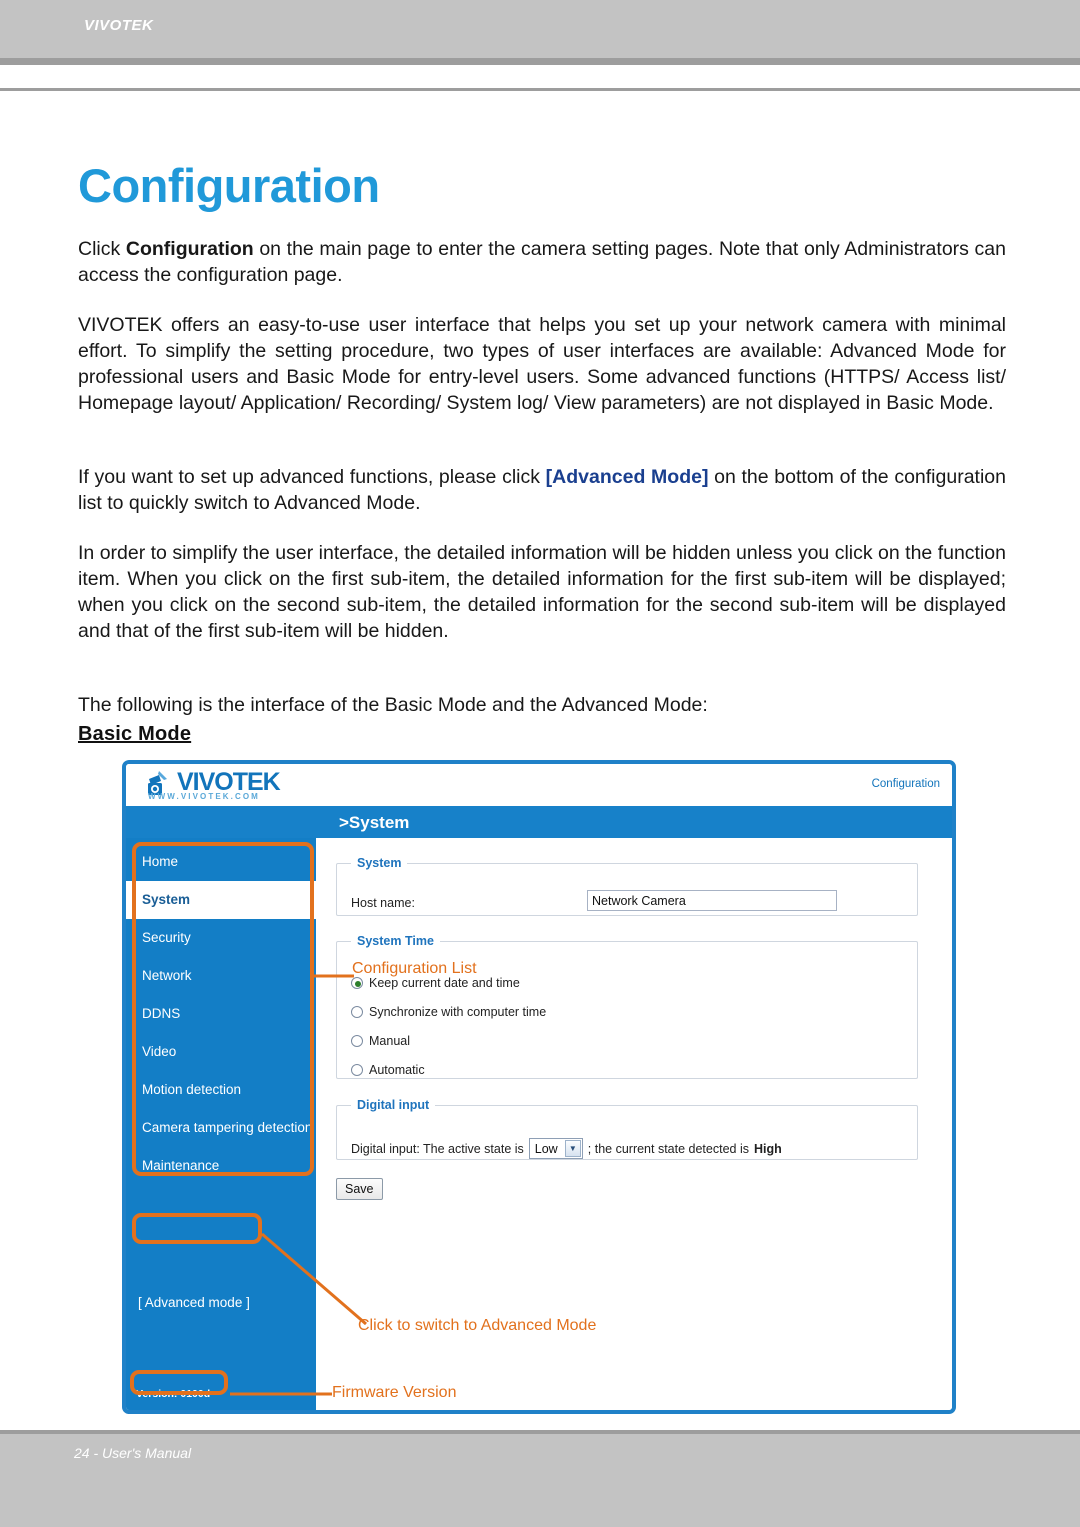 This screenshot has width=1080, height=1527. Describe the element at coordinates (221, 1052) in the screenshot. I see `sidebar-item-video: Video` at that location.